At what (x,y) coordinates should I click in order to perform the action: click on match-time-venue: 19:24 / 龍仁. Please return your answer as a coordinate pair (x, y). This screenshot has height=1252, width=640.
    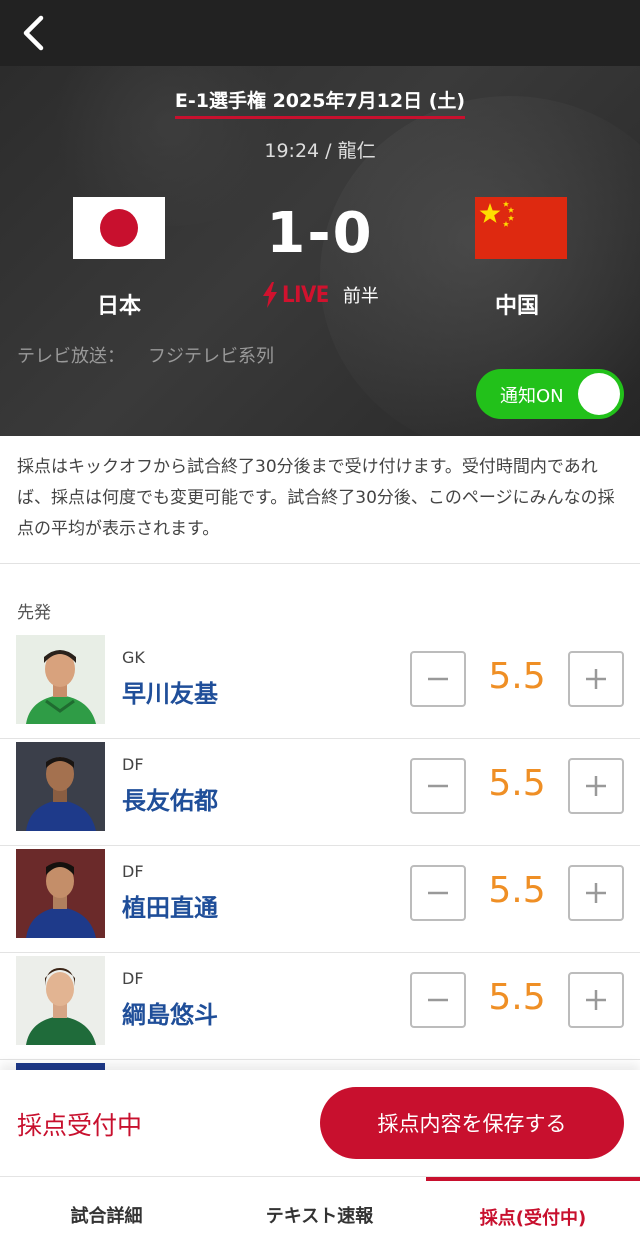
    Looking at the image, I should click on (320, 151).